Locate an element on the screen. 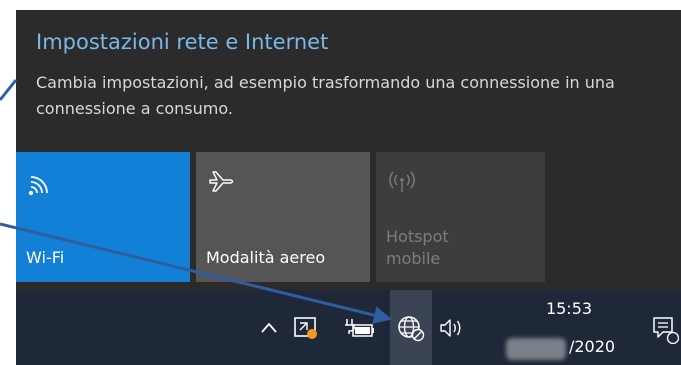 The image size is (681, 365). chevron-up-icon is located at coordinates (269, 327).